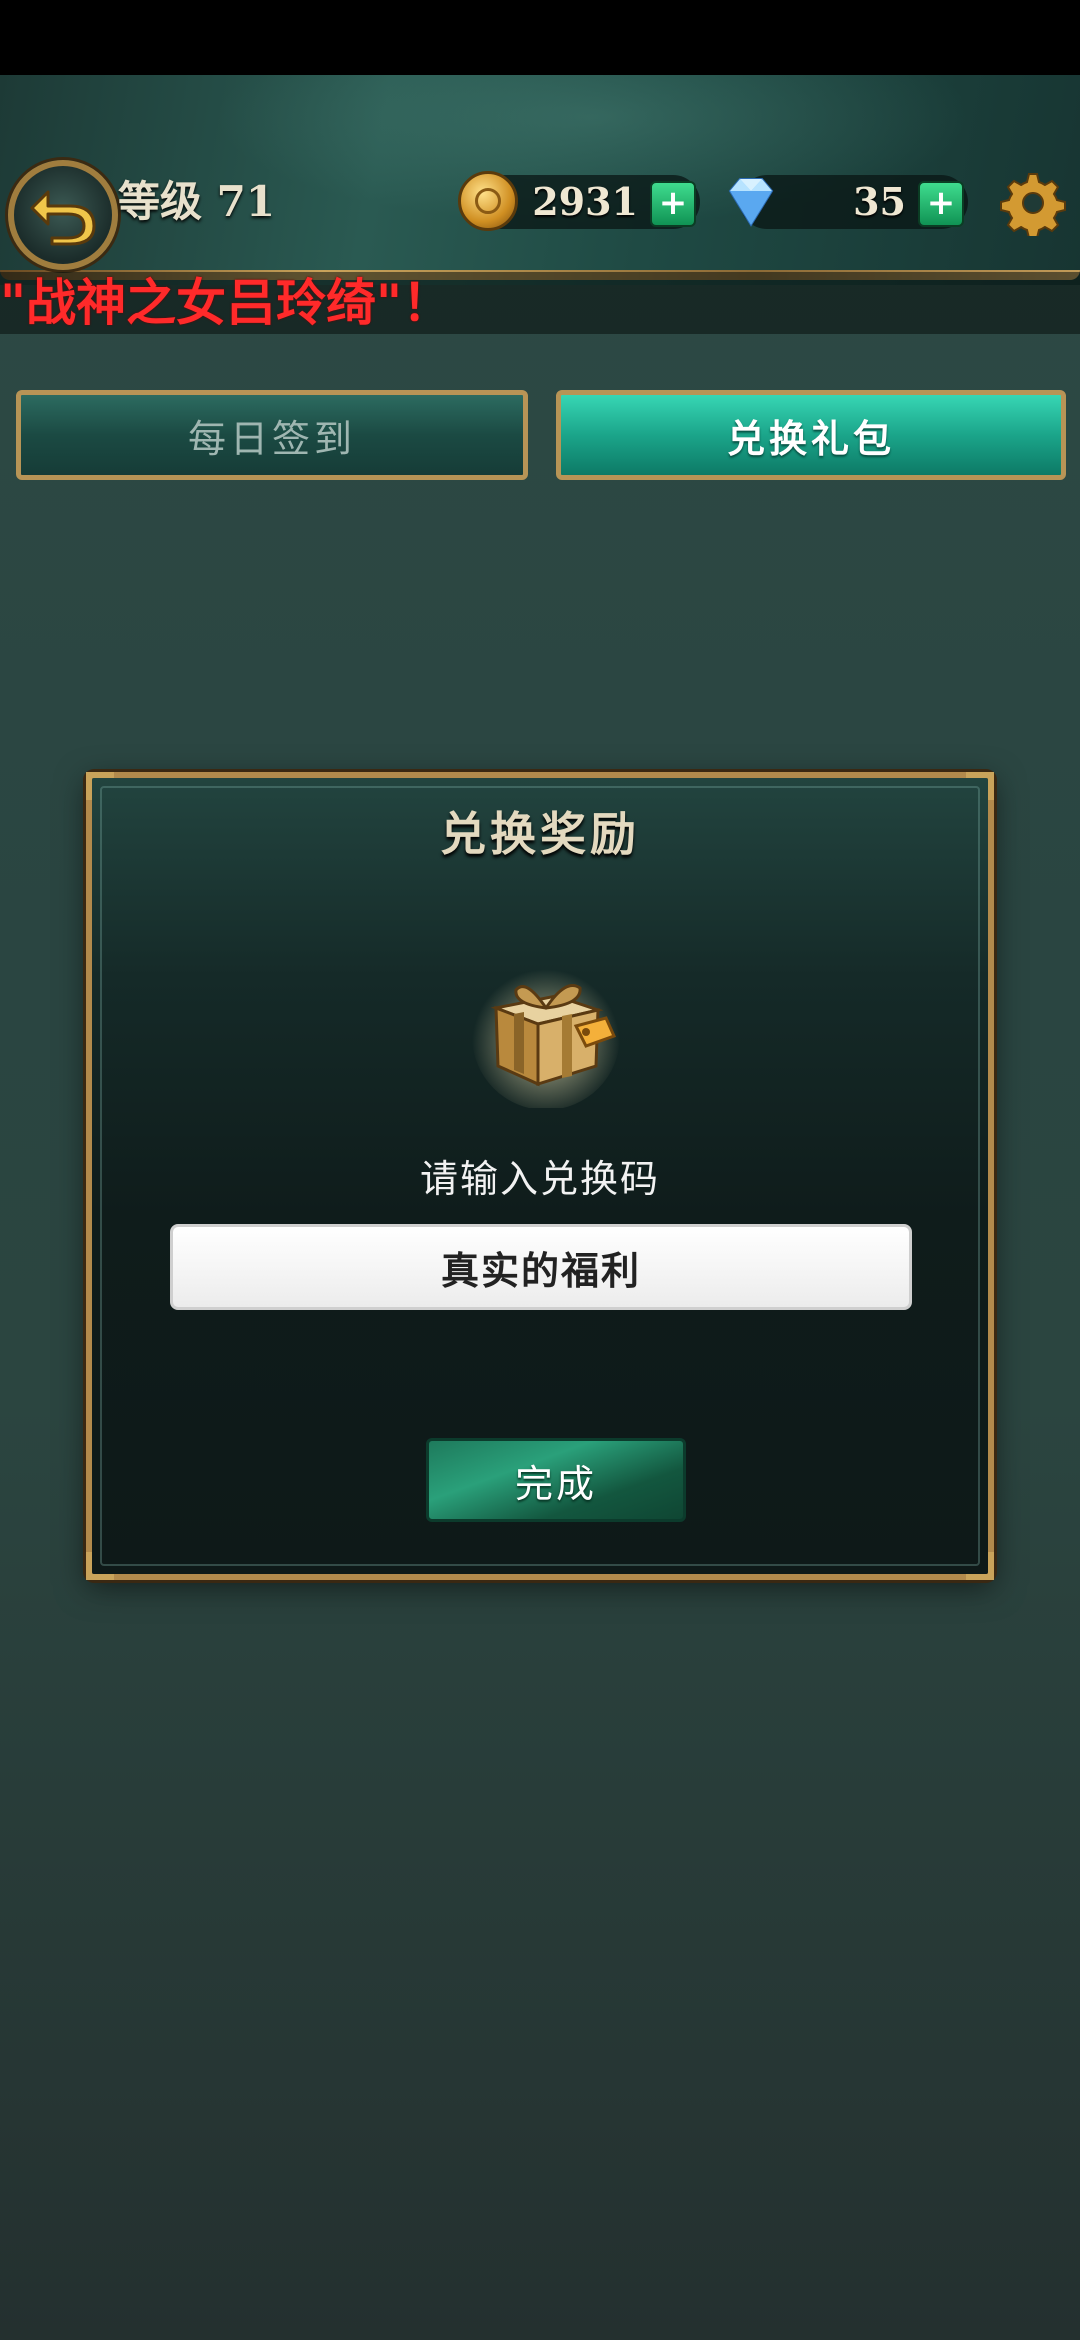 This screenshot has width=1080, height=2340. What do you see at coordinates (488, 201) in the screenshot?
I see `gold-coin-icon` at bounding box center [488, 201].